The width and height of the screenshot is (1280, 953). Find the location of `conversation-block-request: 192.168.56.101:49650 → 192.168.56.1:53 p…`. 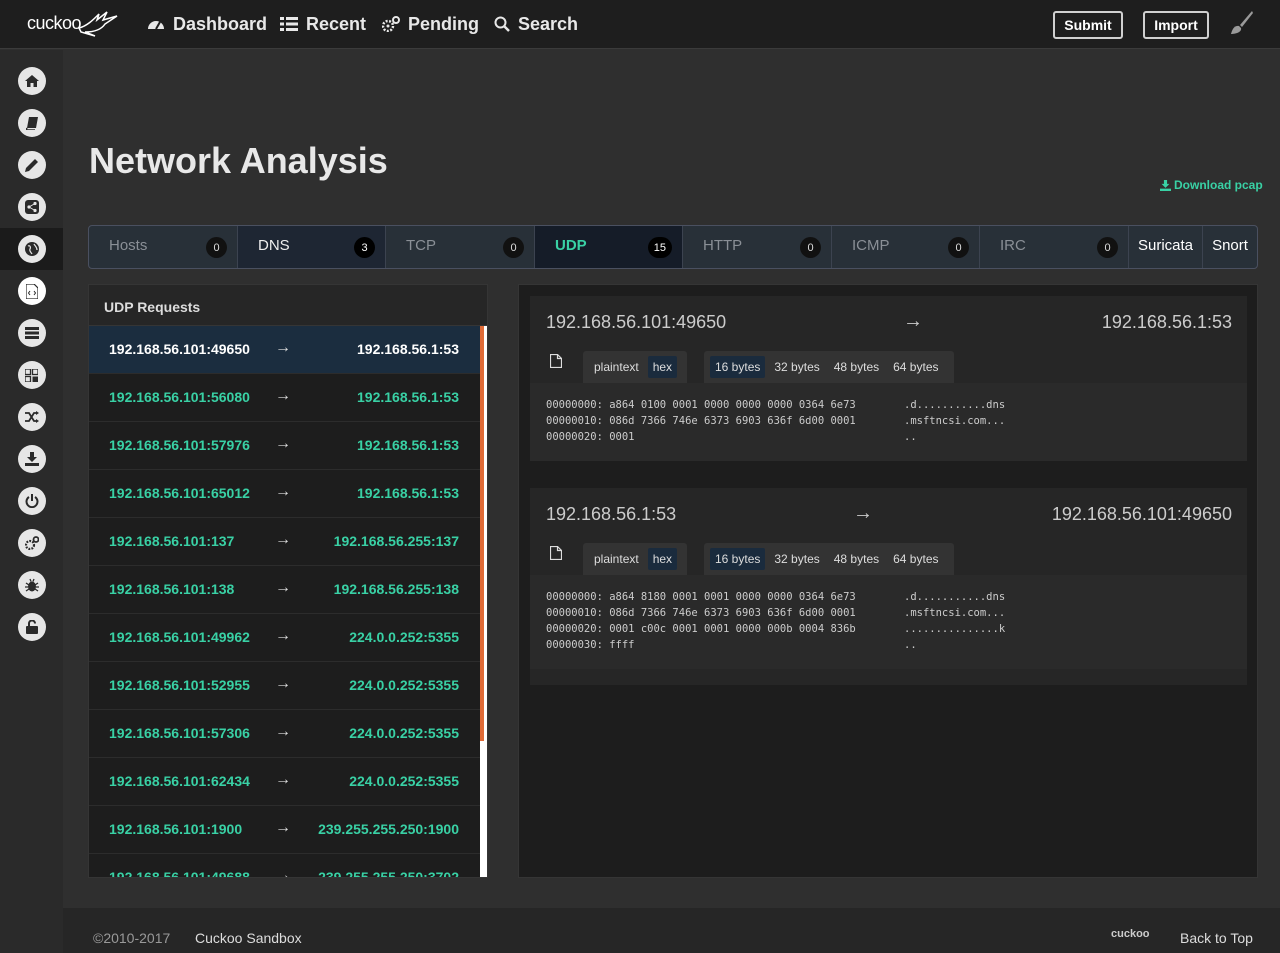

conversation-block-request: 192.168.56.101:49650 → 192.168.56.1:53 p… is located at coordinates (888, 378).